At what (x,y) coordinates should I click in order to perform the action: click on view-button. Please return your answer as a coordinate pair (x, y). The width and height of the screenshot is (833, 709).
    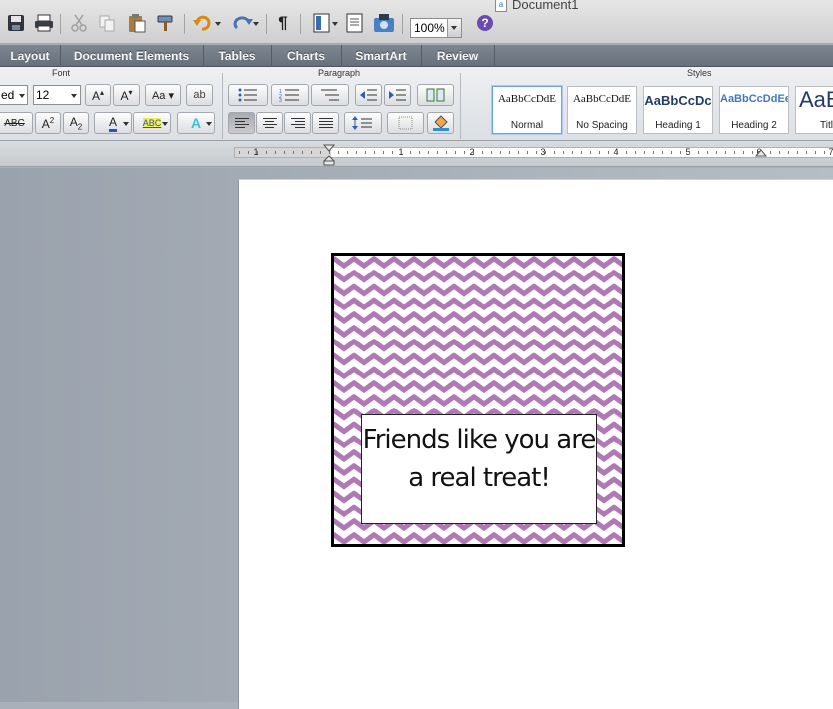
    Looking at the image, I should click on (322, 23).